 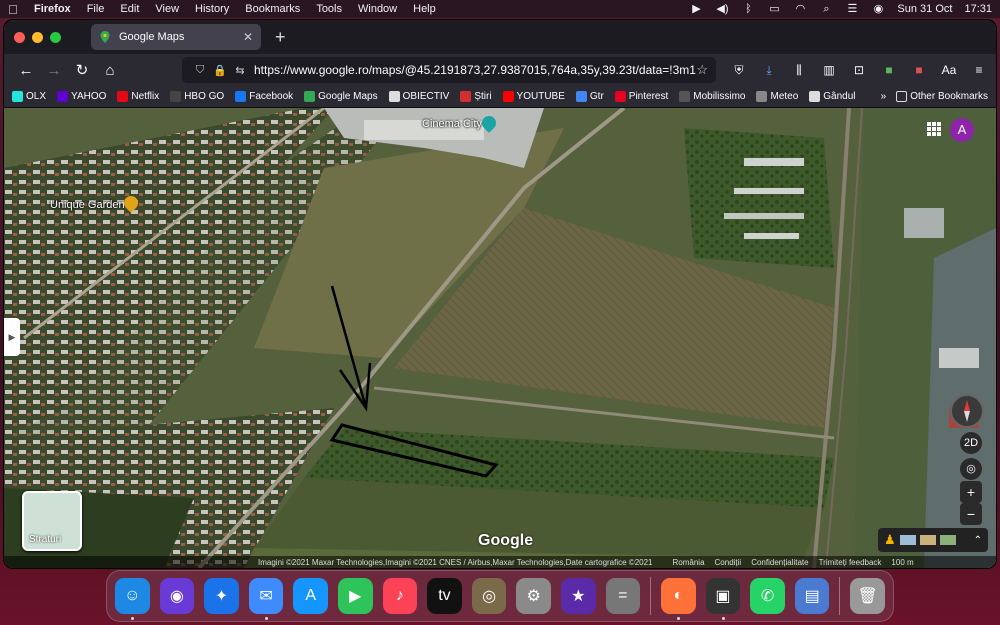 What do you see at coordinates (978, 540) in the screenshot?
I see `expand-up-icon: ⌃` at bounding box center [978, 540].